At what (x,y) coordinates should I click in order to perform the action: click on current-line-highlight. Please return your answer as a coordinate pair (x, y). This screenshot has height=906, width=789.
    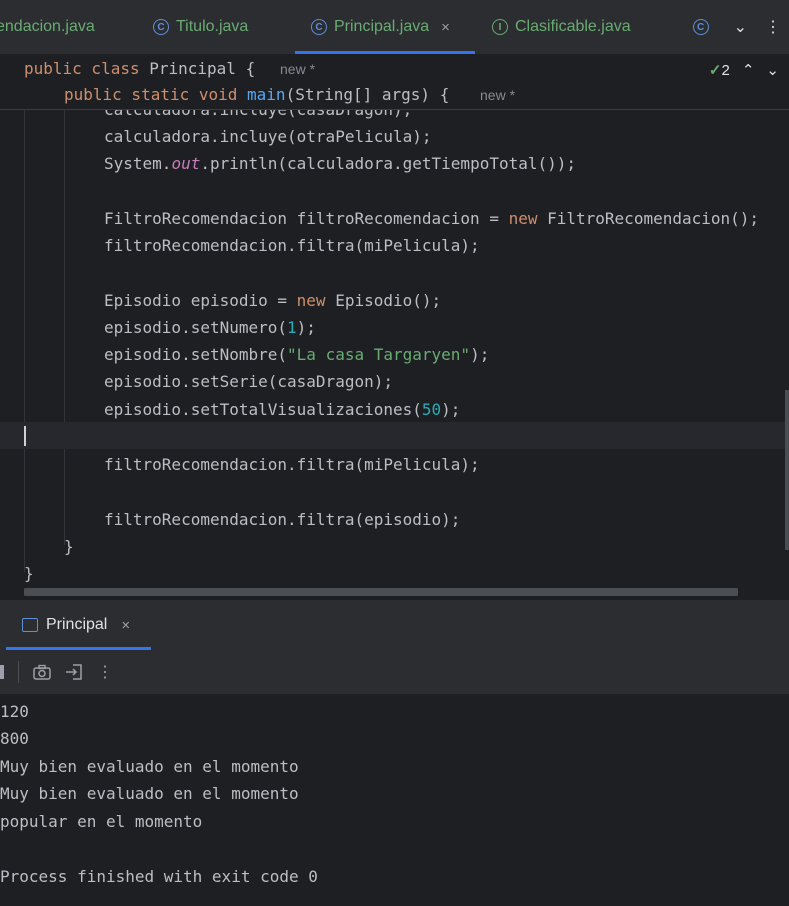
    Looking at the image, I should click on (394, 435).